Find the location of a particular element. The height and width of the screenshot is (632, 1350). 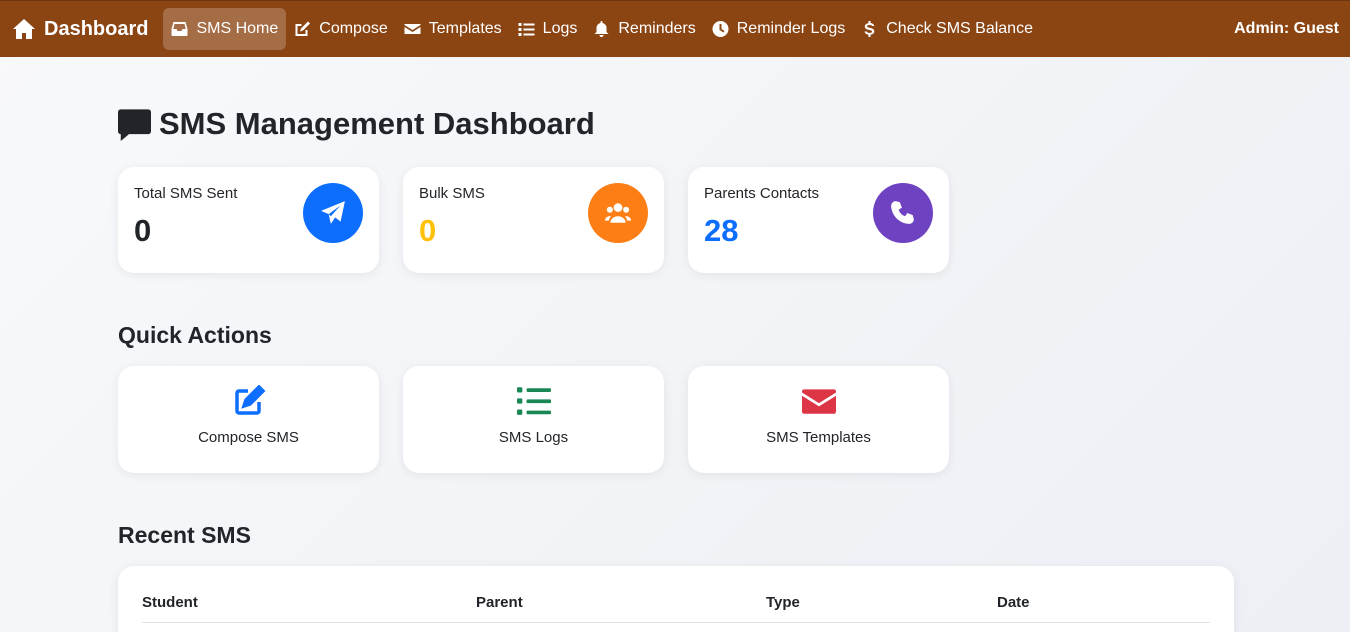

stat-label: Parents Contacts is located at coordinates (762, 193).